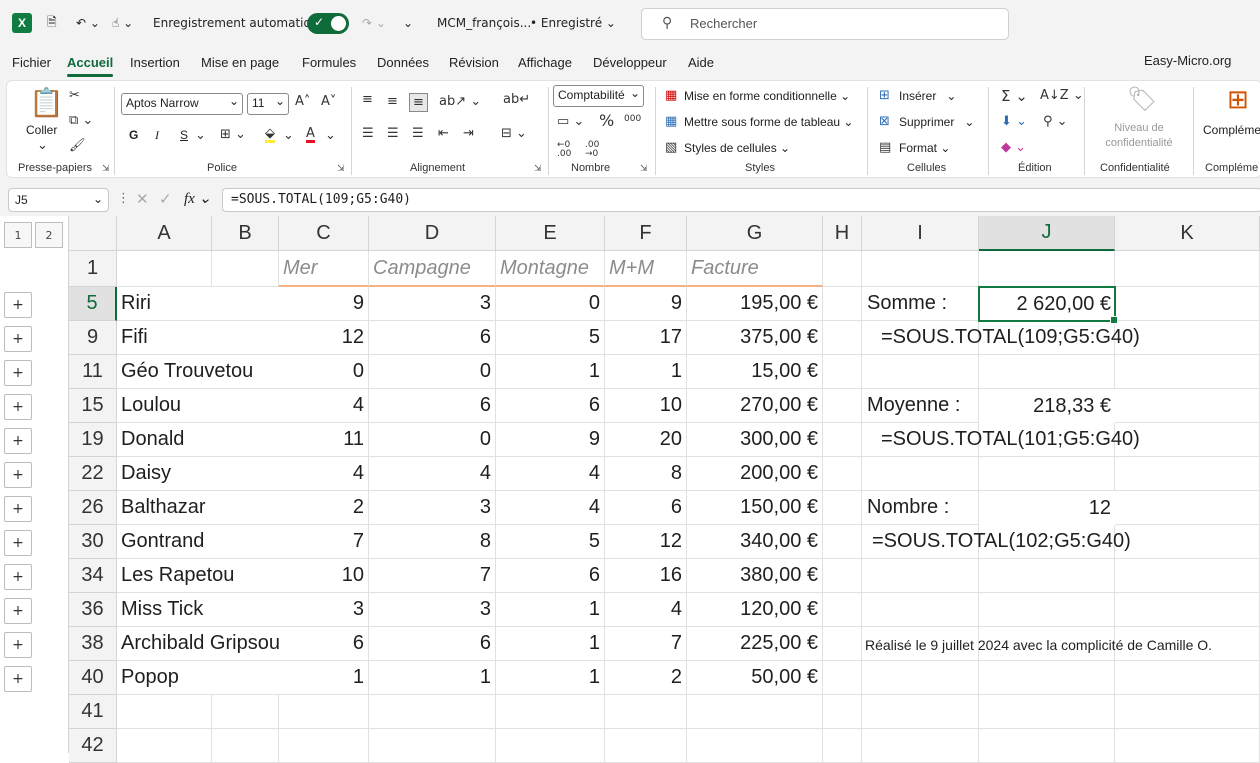 The width and height of the screenshot is (1260, 763). What do you see at coordinates (41, 130) in the screenshot?
I see `paste-button: Coller` at bounding box center [41, 130].